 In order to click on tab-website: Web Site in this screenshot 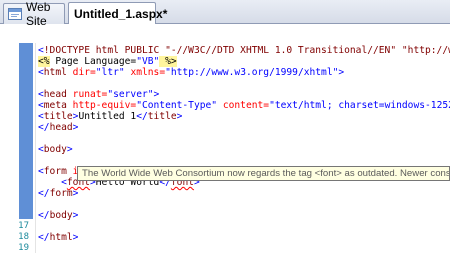, I will do `click(34, 14)`.